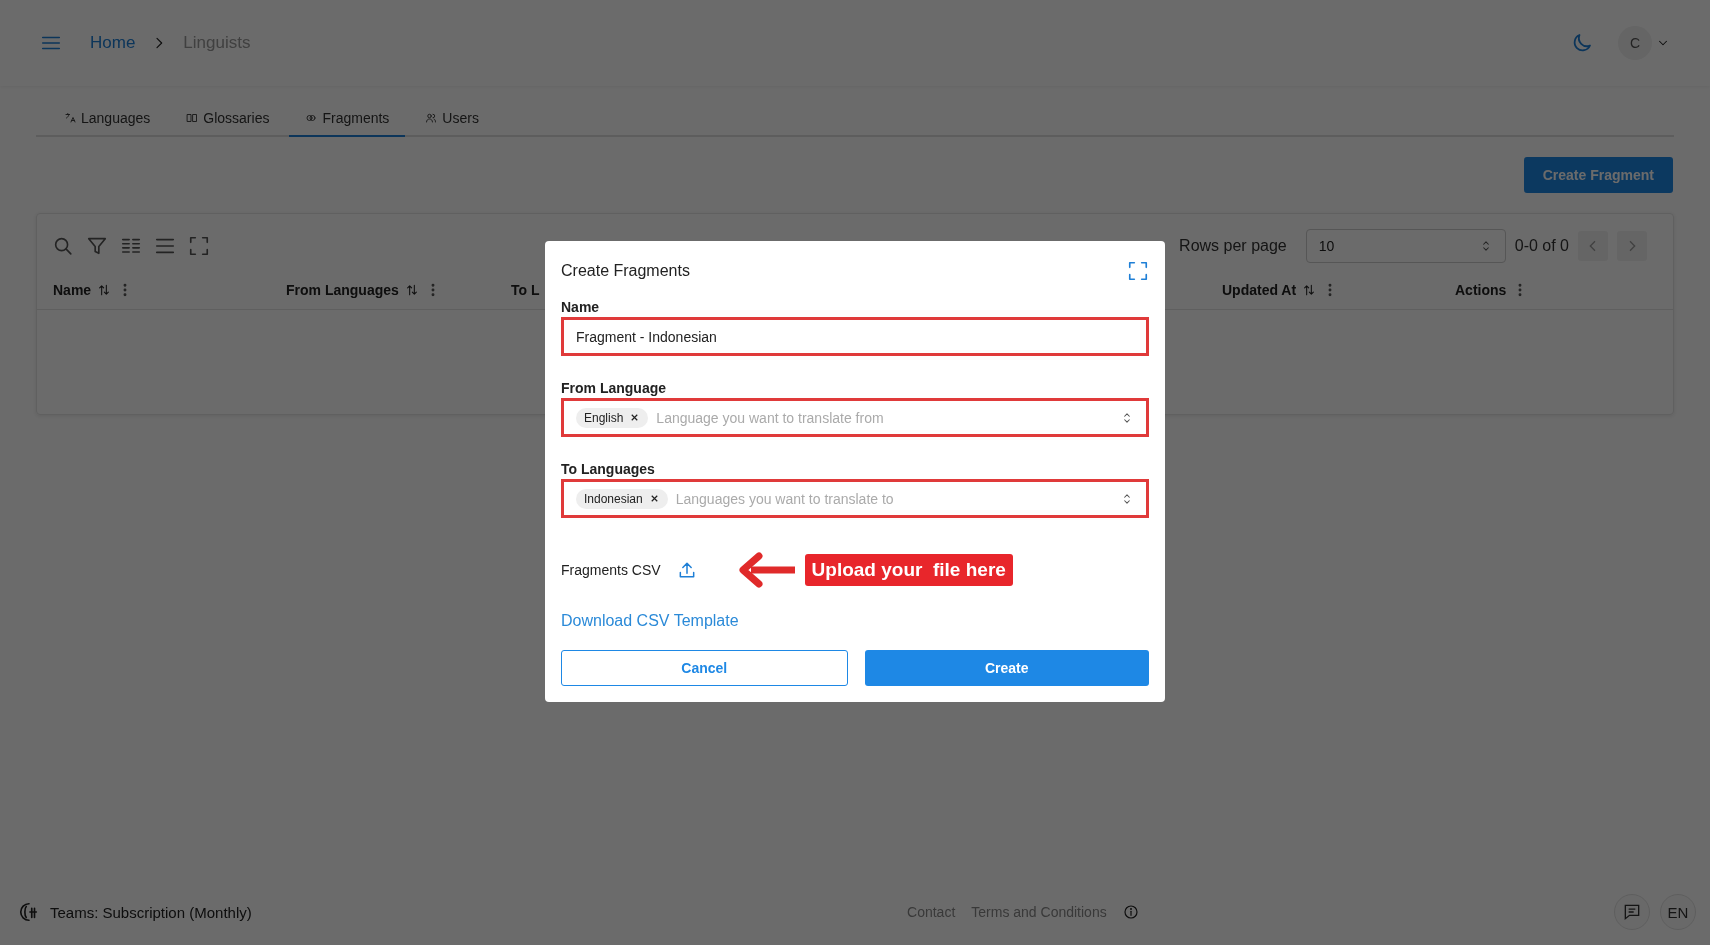  I want to click on column-header: Updated At, so click(1259, 290).